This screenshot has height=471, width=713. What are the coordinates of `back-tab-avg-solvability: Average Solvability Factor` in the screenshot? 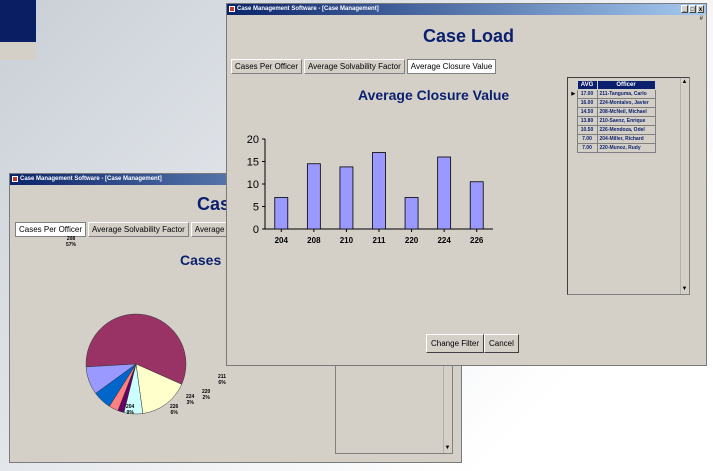 It's located at (138, 229).